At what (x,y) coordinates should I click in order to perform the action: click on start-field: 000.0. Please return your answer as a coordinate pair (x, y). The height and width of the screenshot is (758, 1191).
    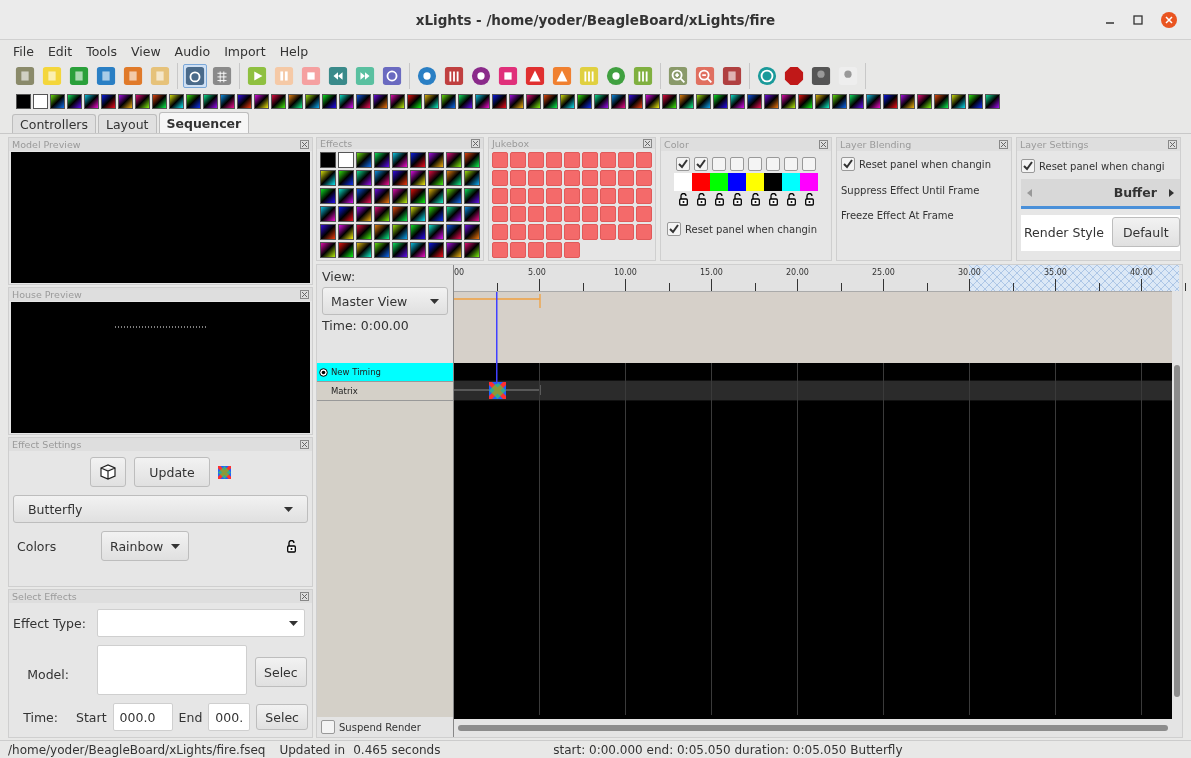
    Looking at the image, I should click on (142, 717).